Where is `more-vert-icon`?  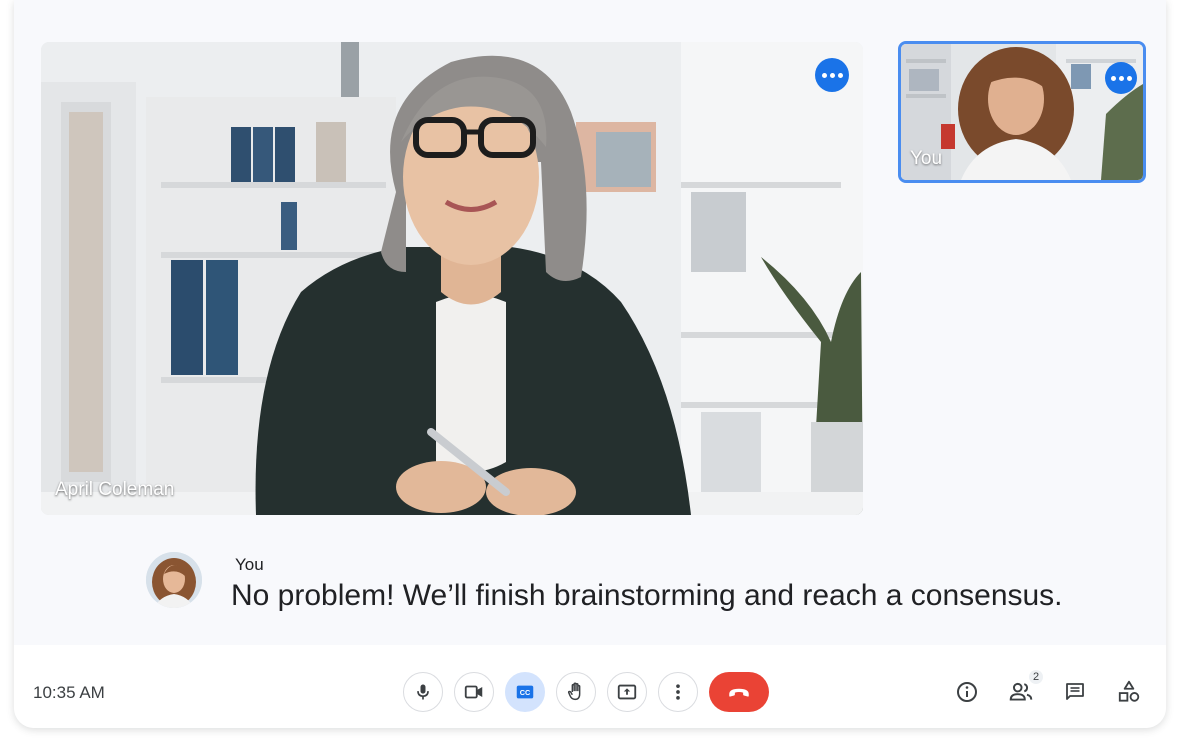 more-vert-icon is located at coordinates (678, 692).